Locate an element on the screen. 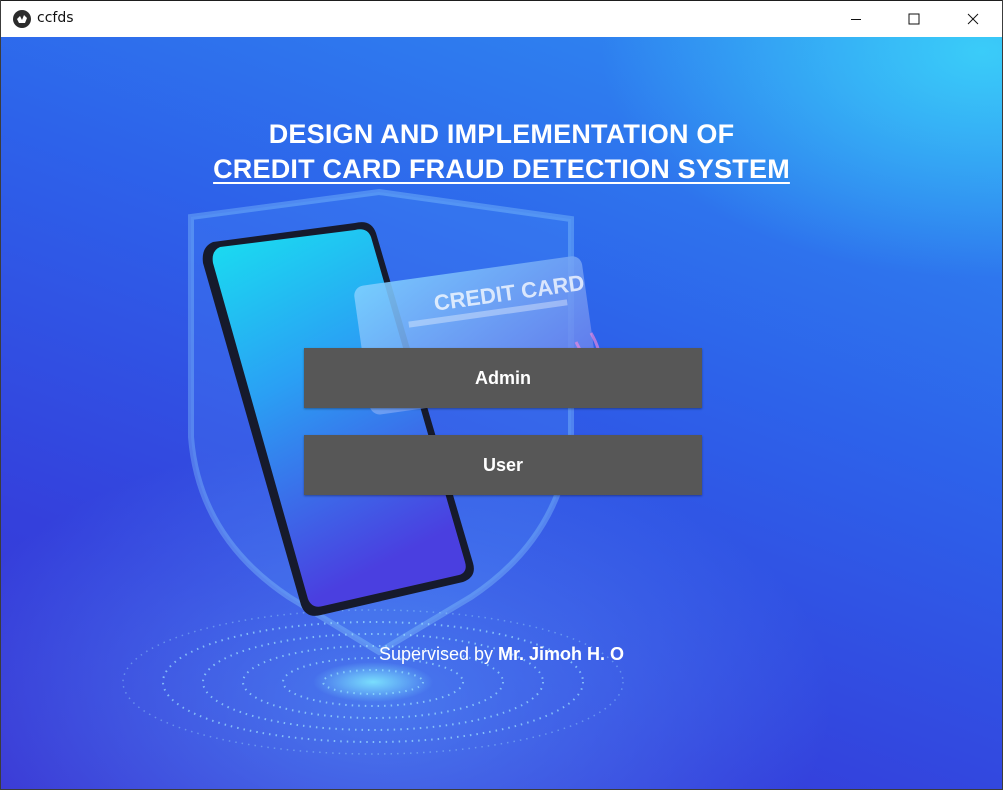  minimize-icon is located at coordinates (856, 19).